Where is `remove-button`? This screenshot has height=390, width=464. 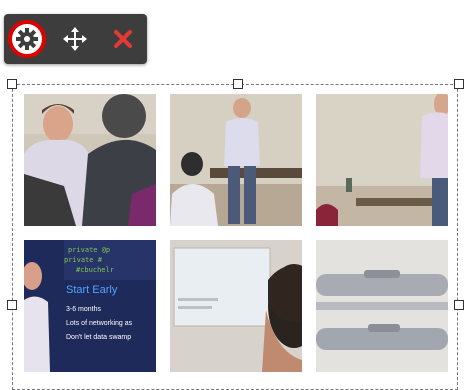
remove-button is located at coordinates (123, 39).